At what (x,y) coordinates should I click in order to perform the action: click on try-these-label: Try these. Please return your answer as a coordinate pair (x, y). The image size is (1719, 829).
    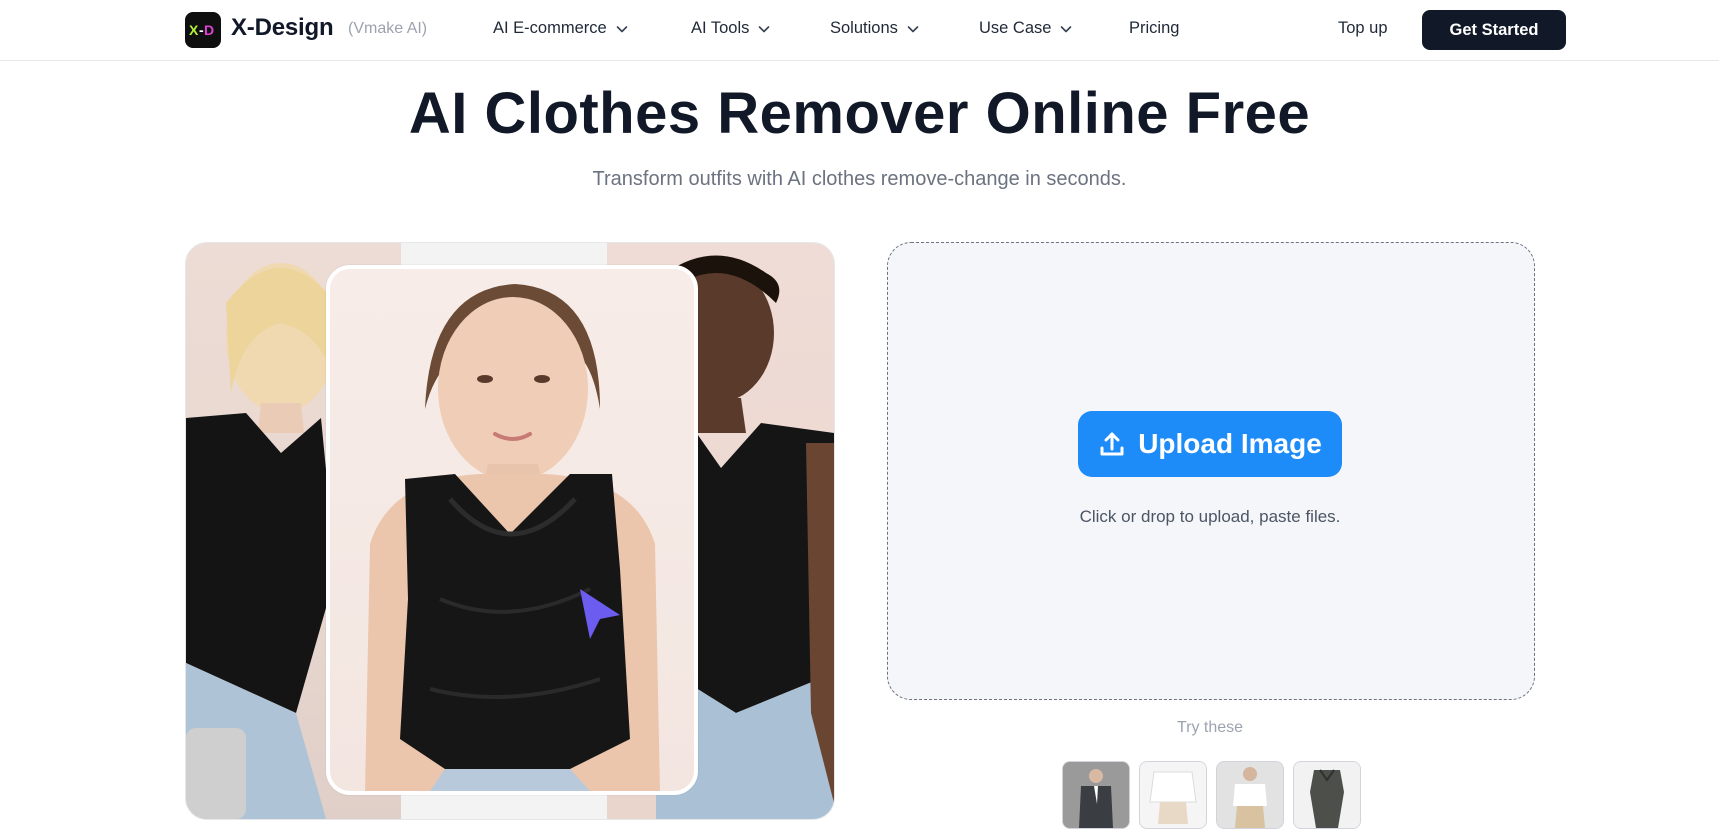
    Looking at the image, I should click on (1210, 727).